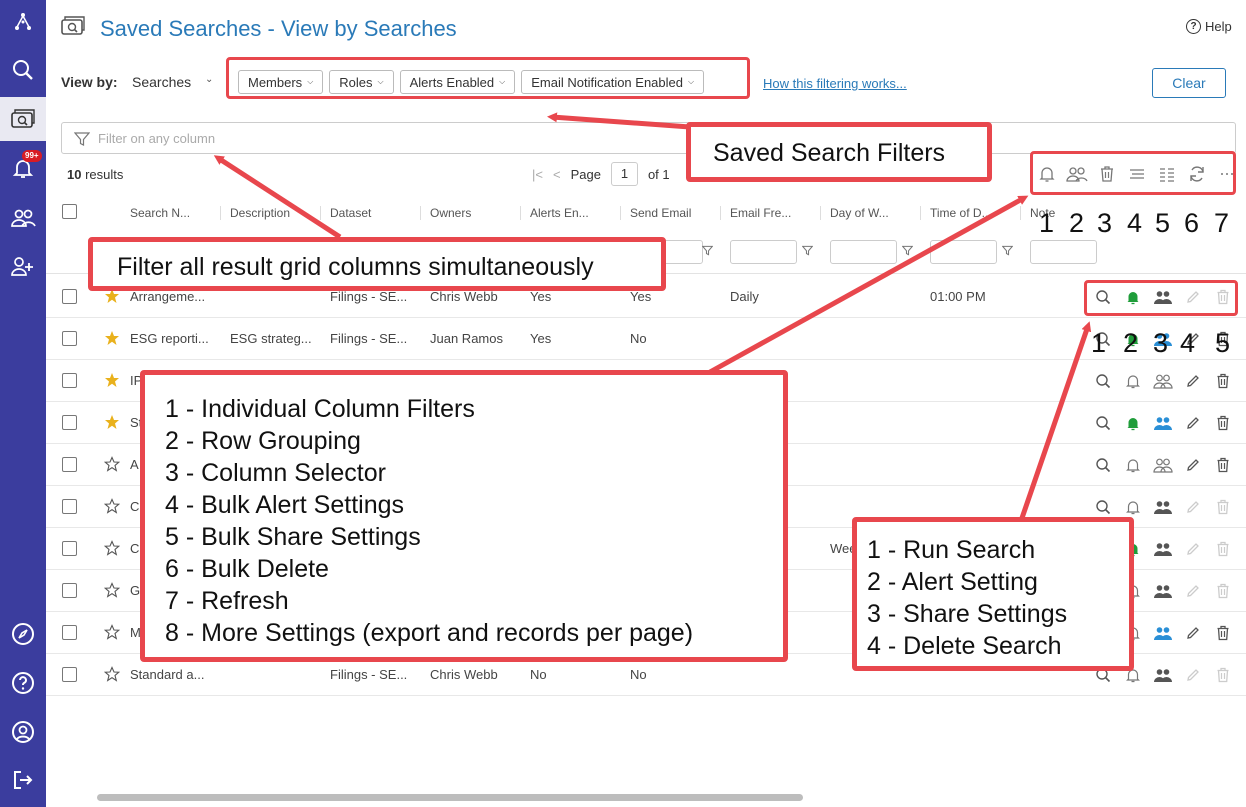 Image resolution: width=1246 pixels, height=807 pixels. I want to click on help-icon, so click(23, 683).